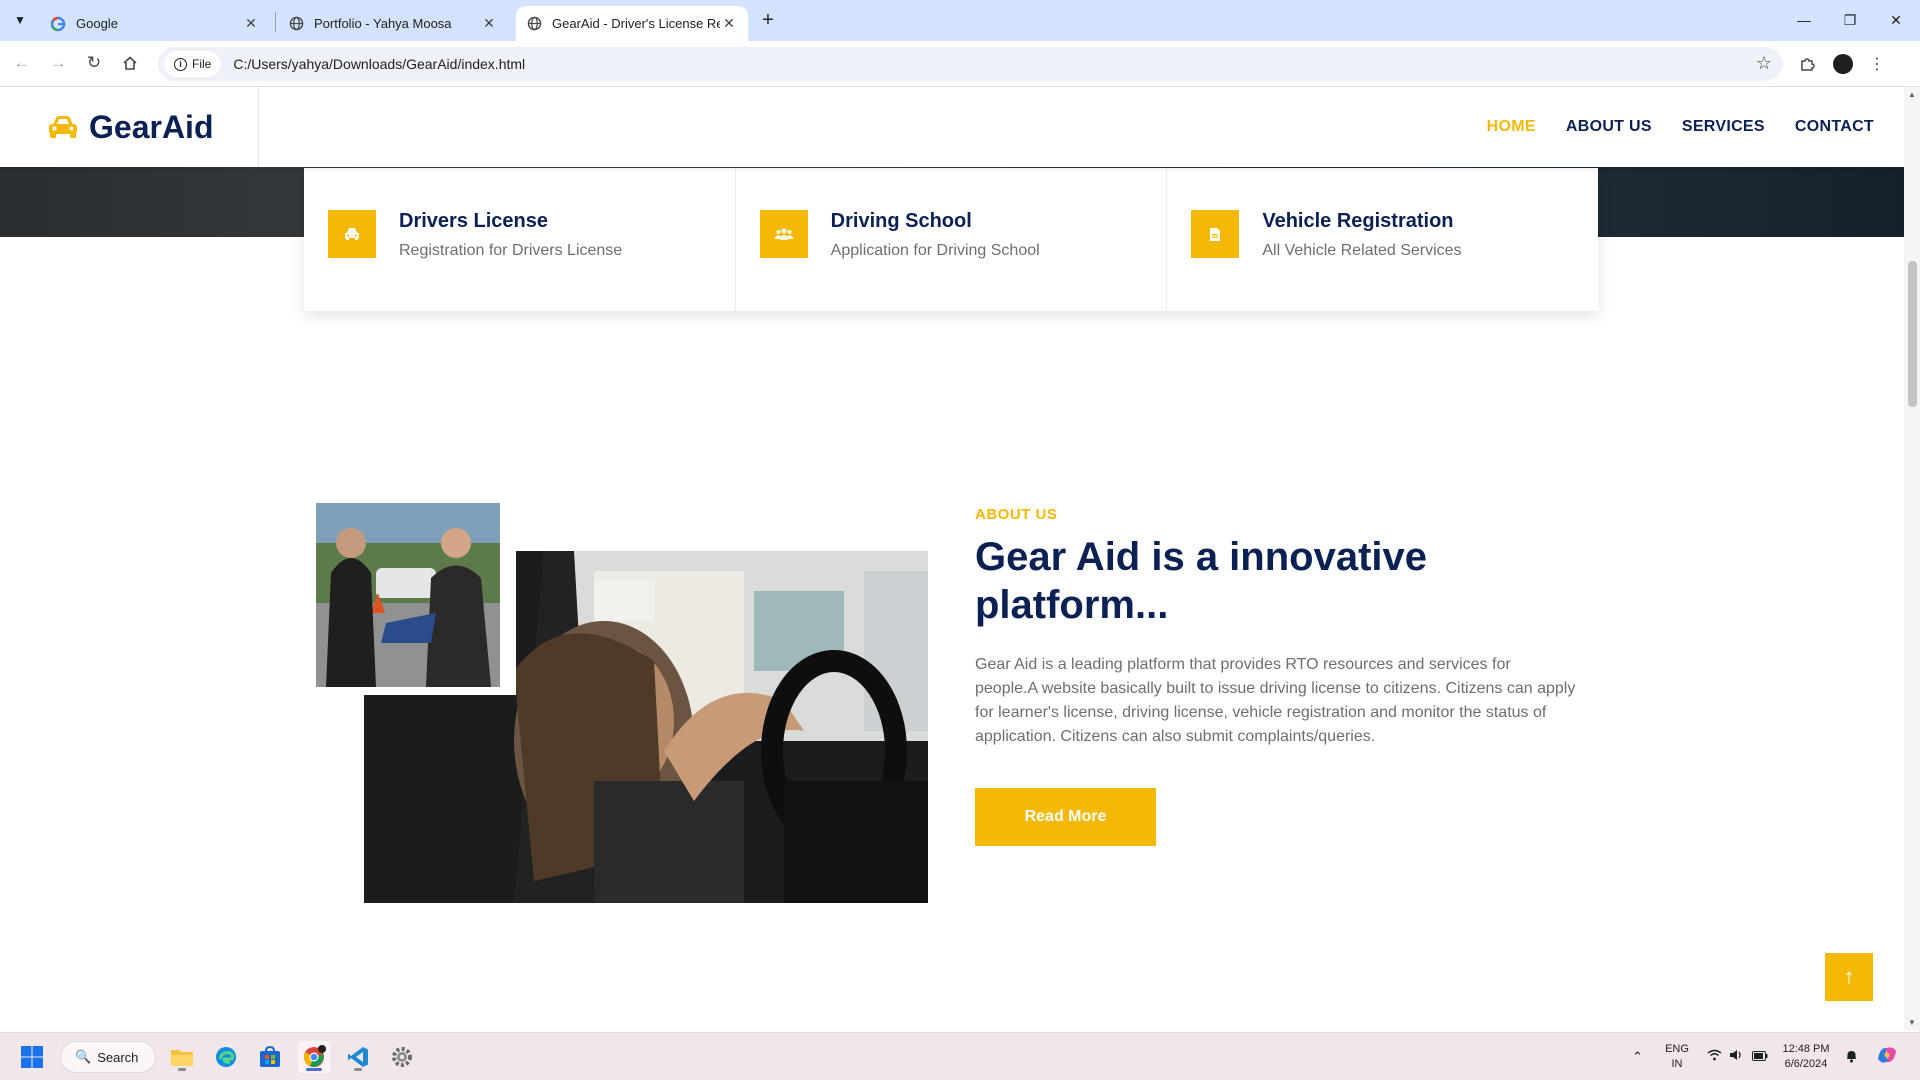  What do you see at coordinates (1358, 221) in the screenshot?
I see `service-title: Vehicle Registration` at bounding box center [1358, 221].